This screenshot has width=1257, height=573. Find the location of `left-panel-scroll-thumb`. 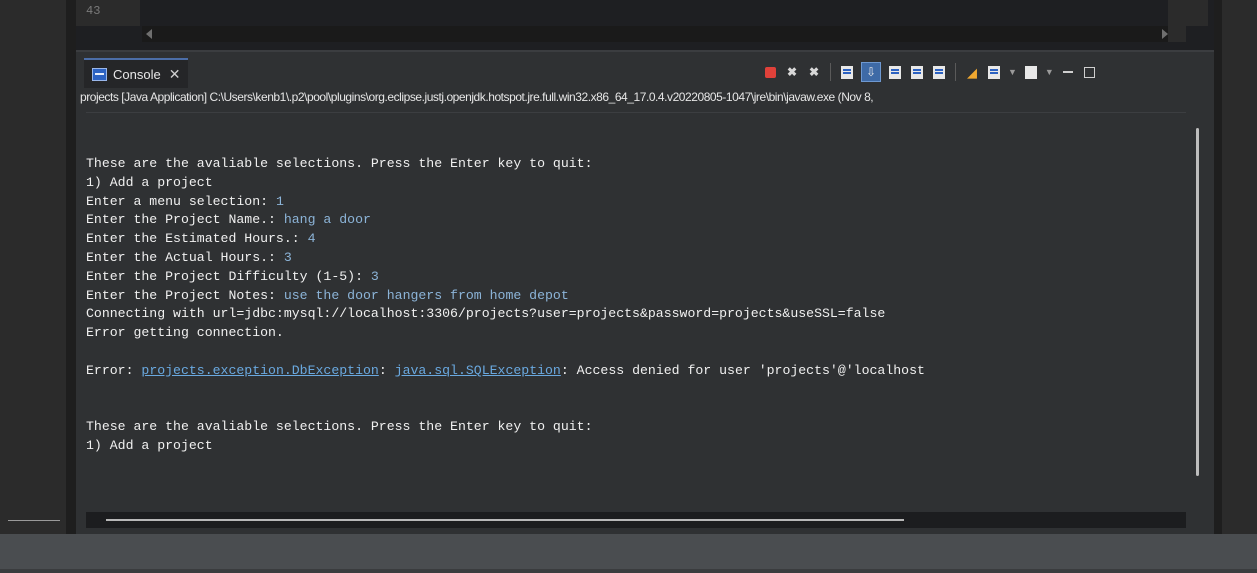

left-panel-scroll-thumb is located at coordinates (34, 520).